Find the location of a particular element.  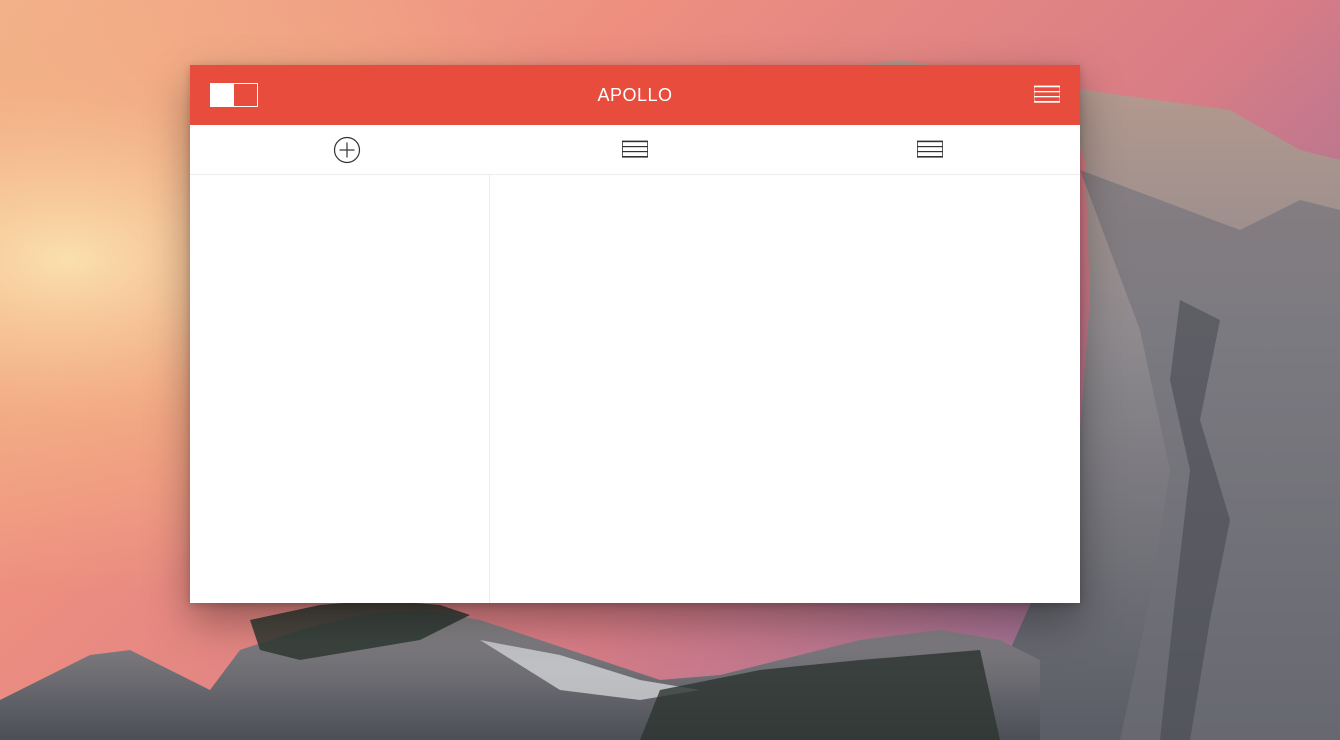

add-button is located at coordinates (346, 149).